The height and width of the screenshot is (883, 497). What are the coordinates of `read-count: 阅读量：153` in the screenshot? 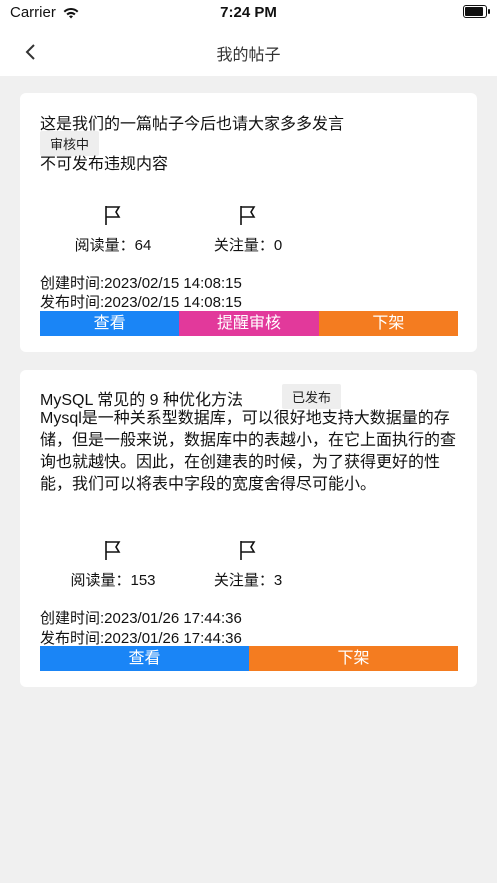 It's located at (113, 564).